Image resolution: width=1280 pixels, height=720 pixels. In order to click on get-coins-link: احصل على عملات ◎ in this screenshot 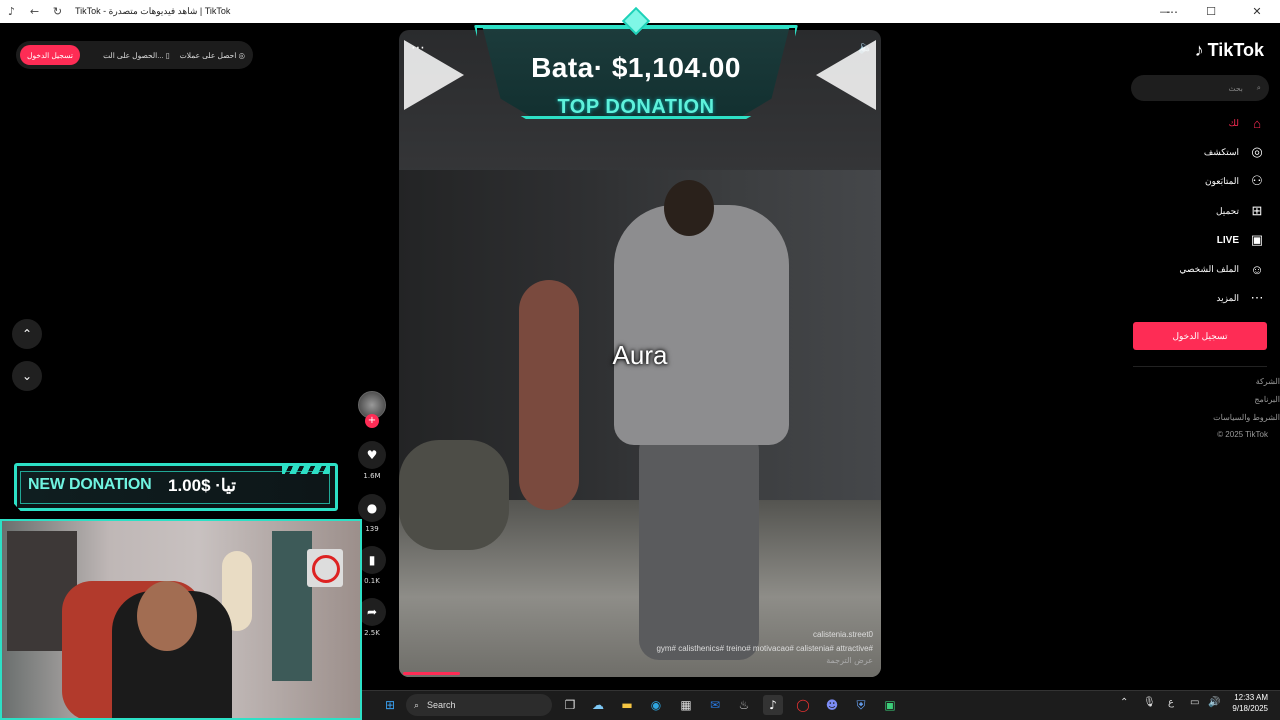, I will do `click(212, 55)`.